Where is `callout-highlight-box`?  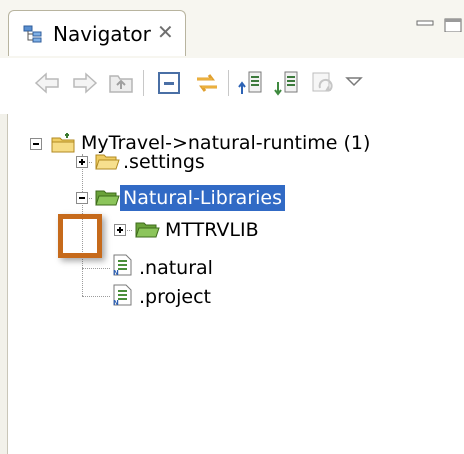
callout-highlight-box is located at coordinates (80, 236).